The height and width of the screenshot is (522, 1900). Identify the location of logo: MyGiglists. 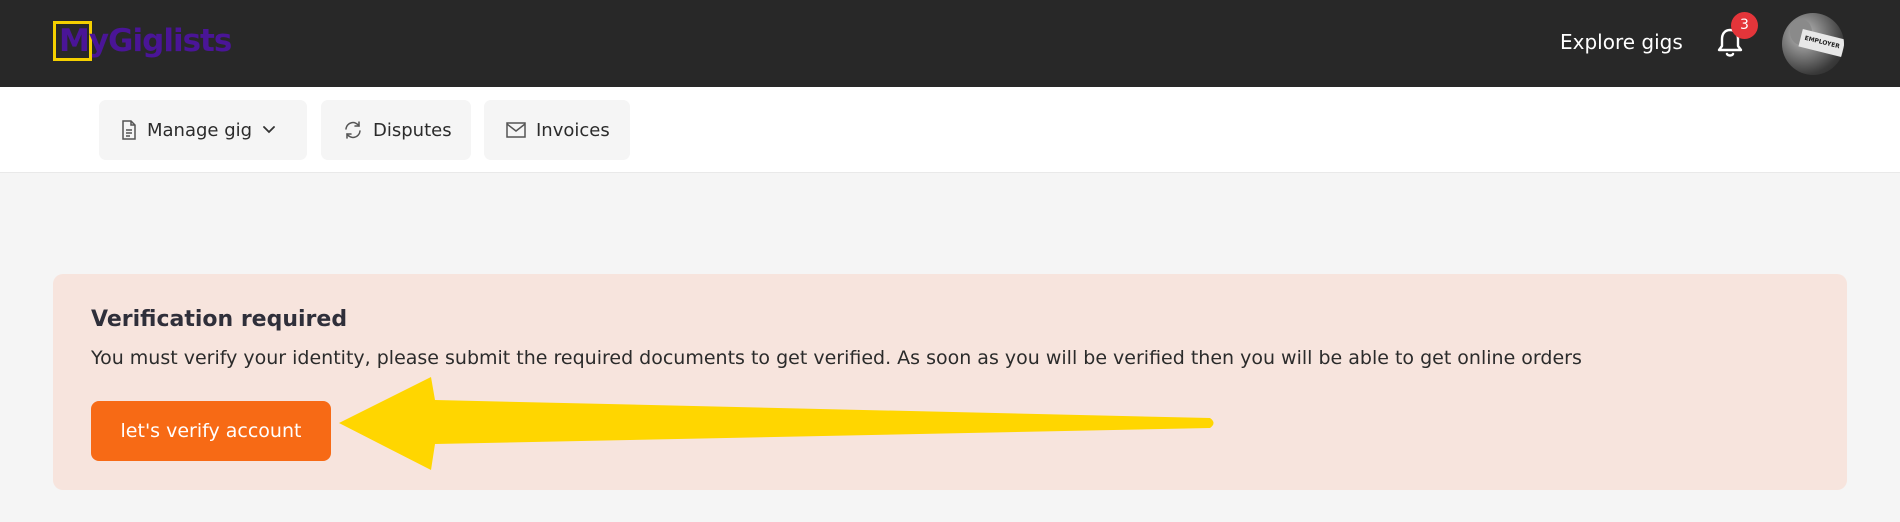
(142, 41).